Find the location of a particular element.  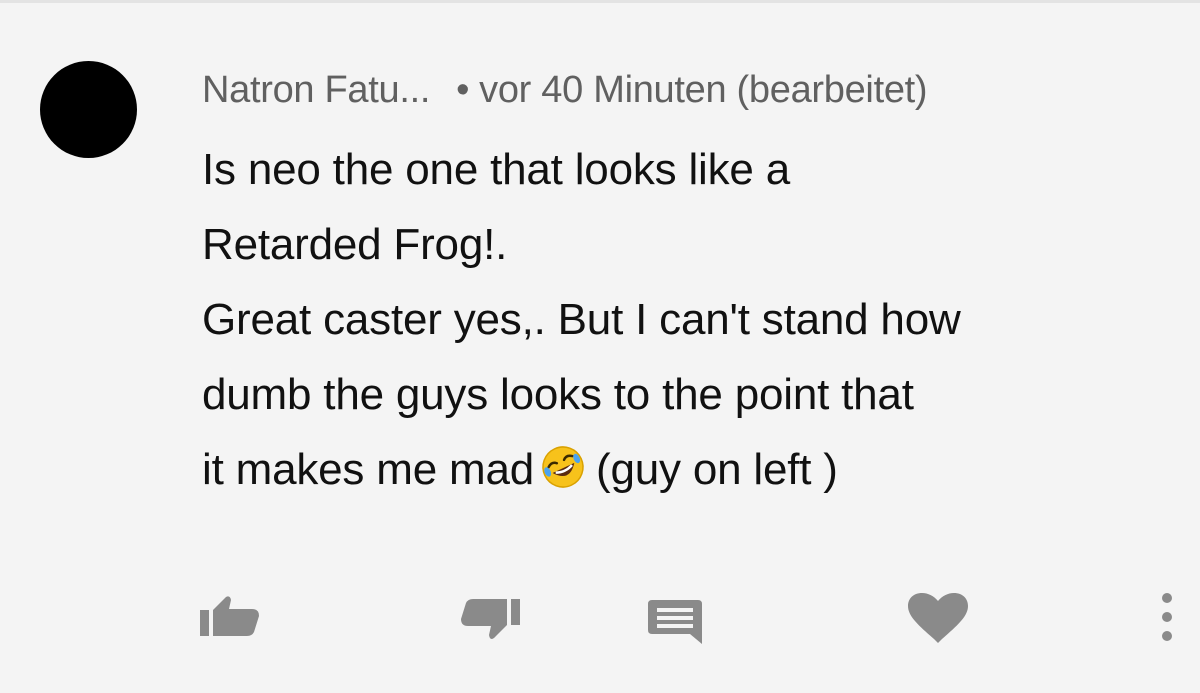

like-button is located at coordinates (232, 616).